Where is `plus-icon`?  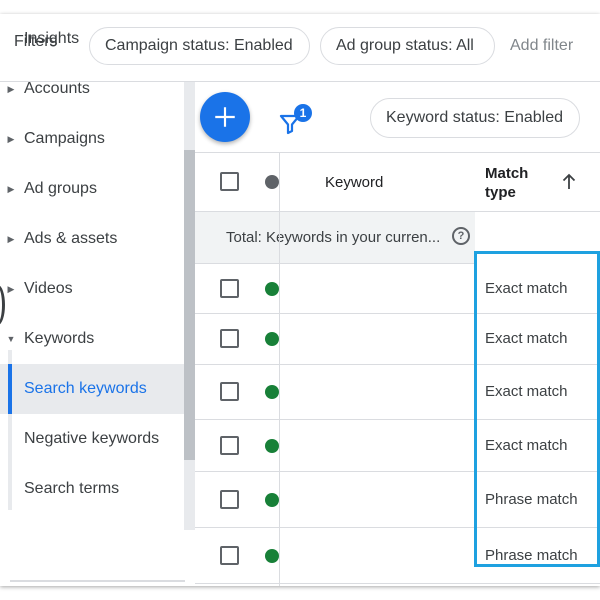
plus-icon is located at coordinates (225, 117).